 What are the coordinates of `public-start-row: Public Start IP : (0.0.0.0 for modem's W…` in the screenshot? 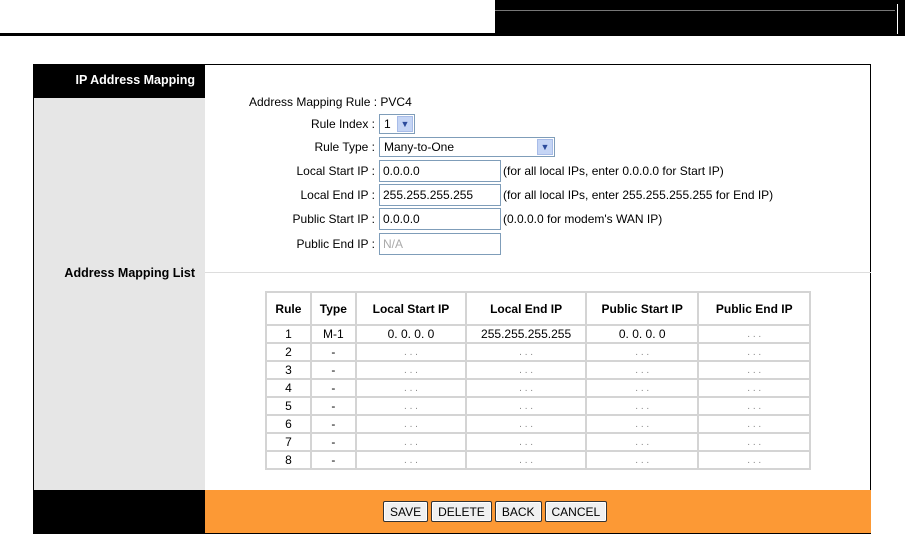 It's located at (433, 219).